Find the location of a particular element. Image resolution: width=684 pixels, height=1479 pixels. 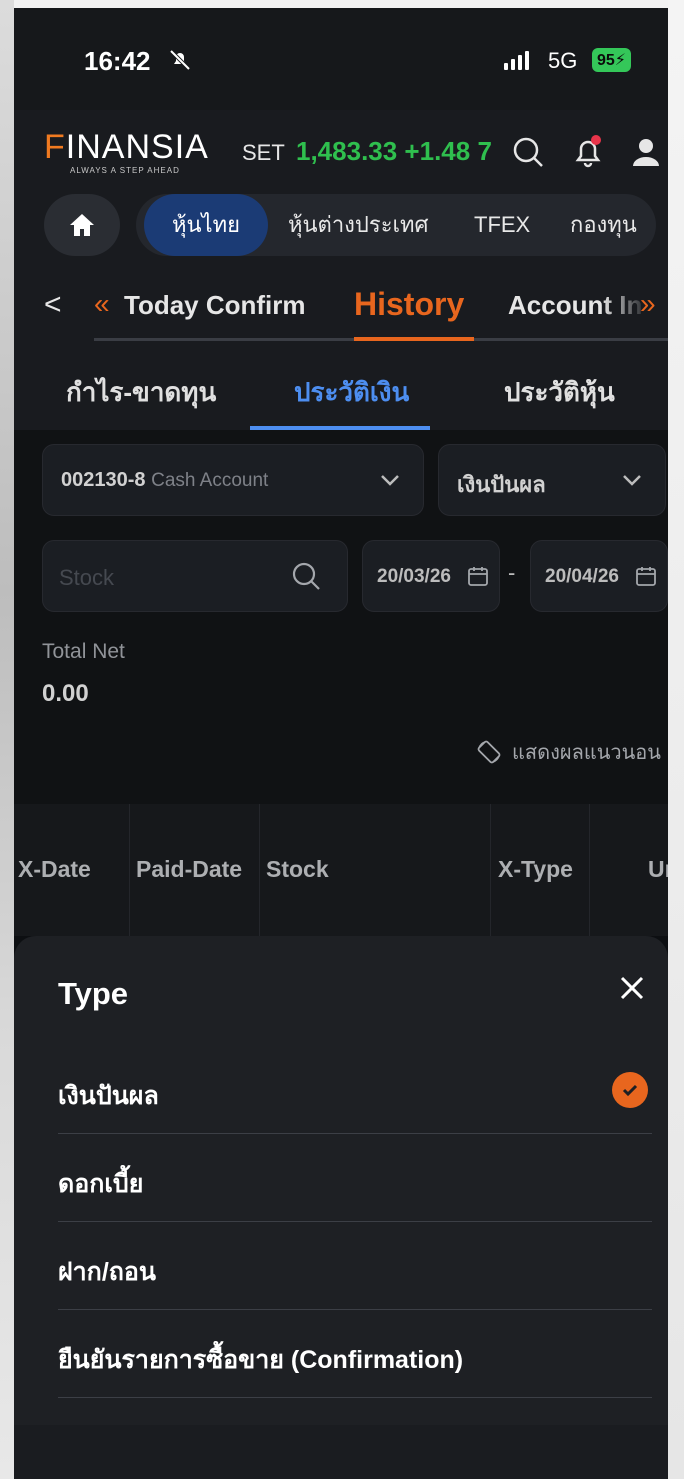

tab-history: History is located at coordinates (409, 304).